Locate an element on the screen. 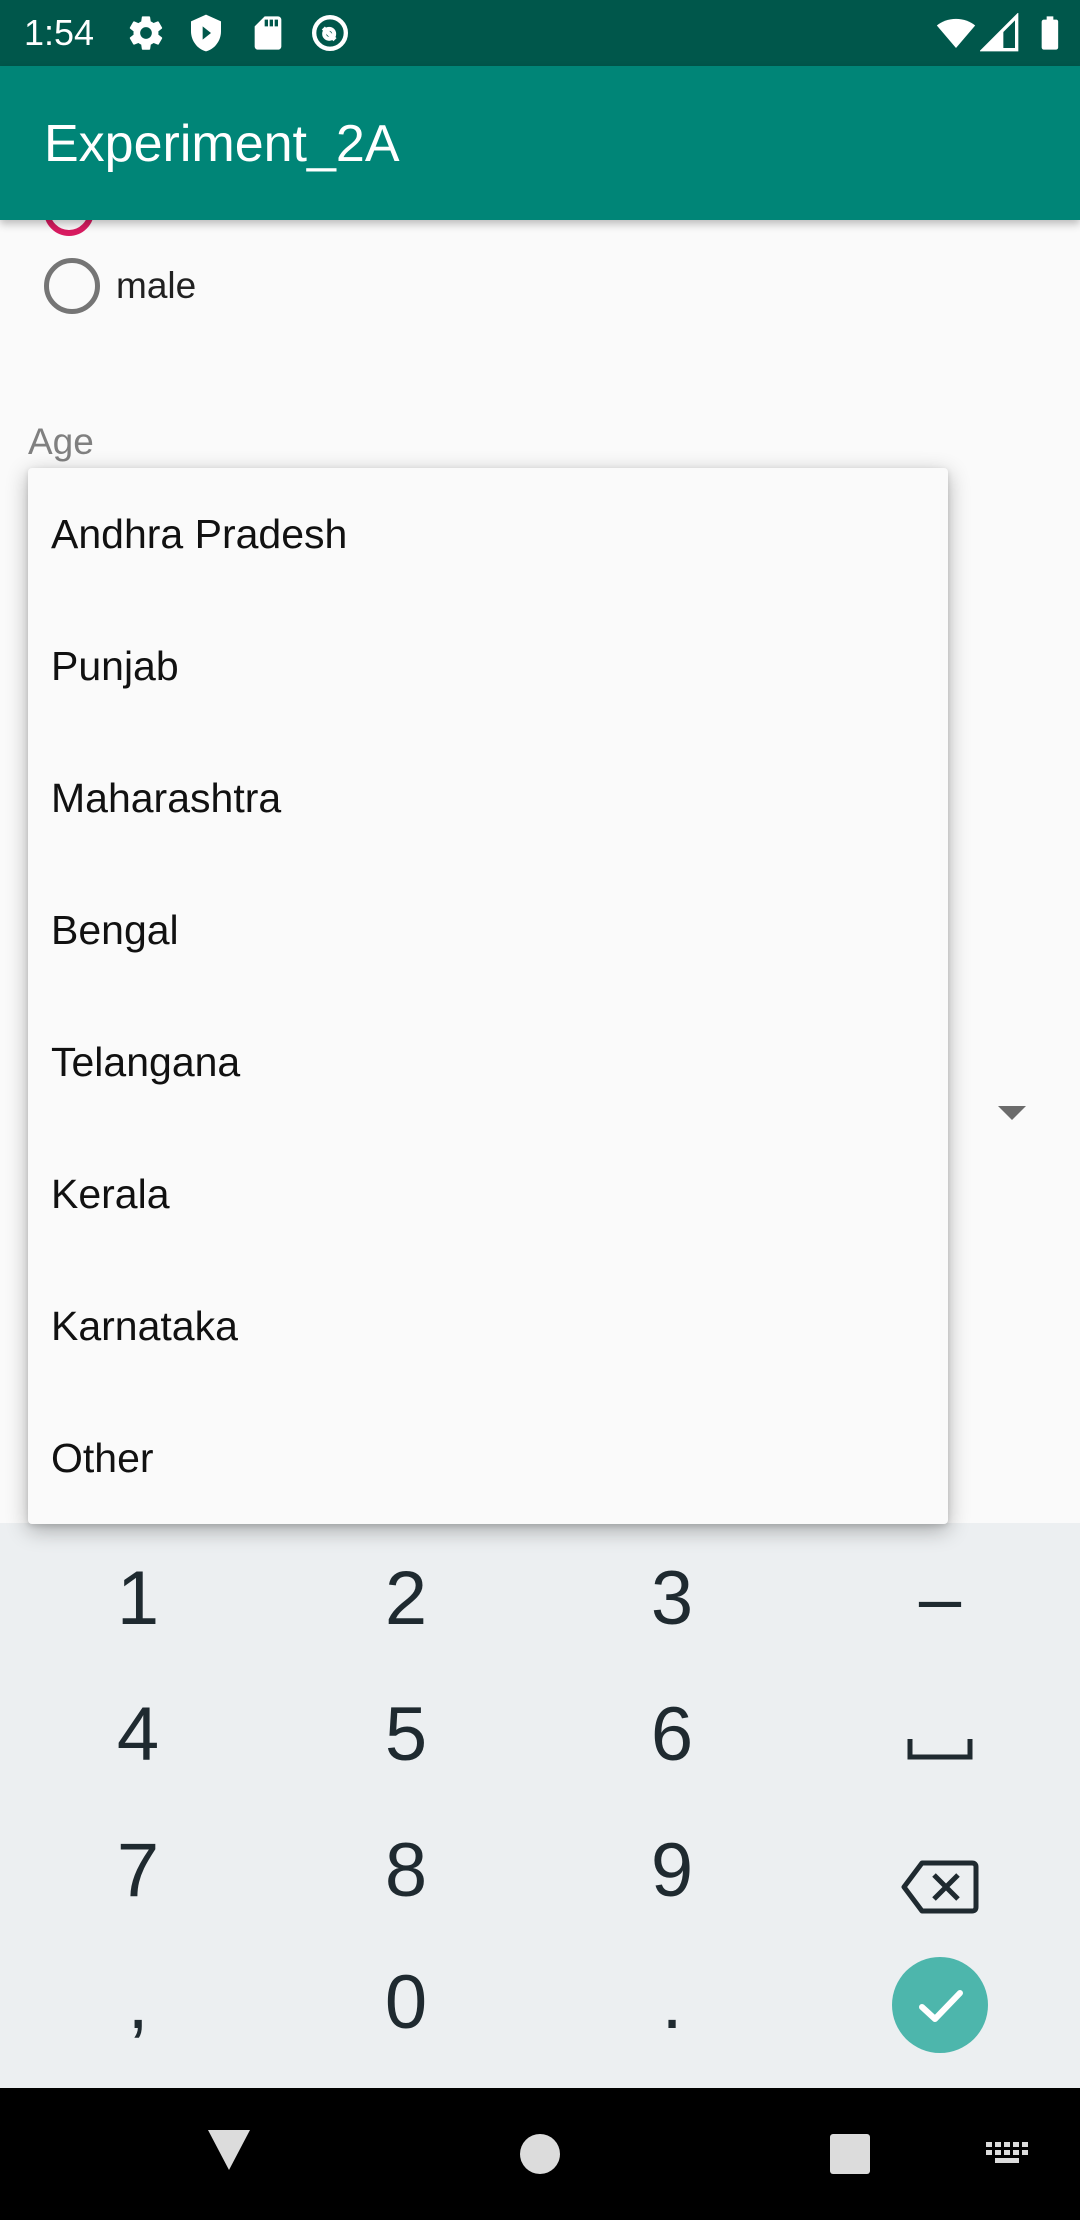 The height and width of the screenshot is (2220, 1080). wifi-icon is located at coordinates (956, 33).